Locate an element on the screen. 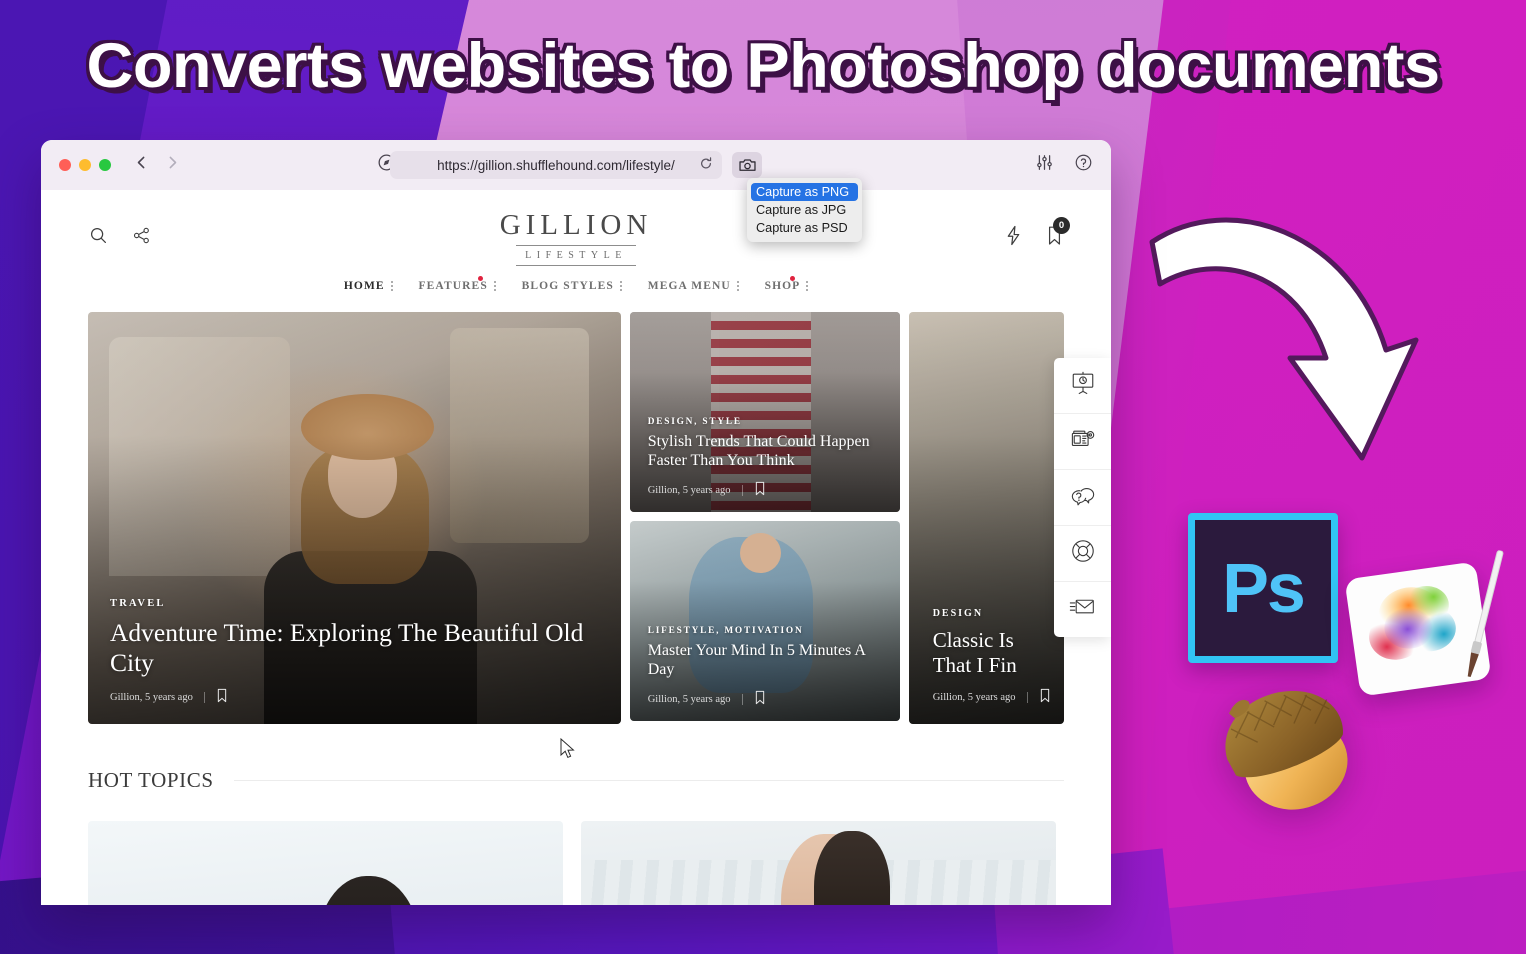  nav-item-home: HOME is located at coordinates (368, 286).